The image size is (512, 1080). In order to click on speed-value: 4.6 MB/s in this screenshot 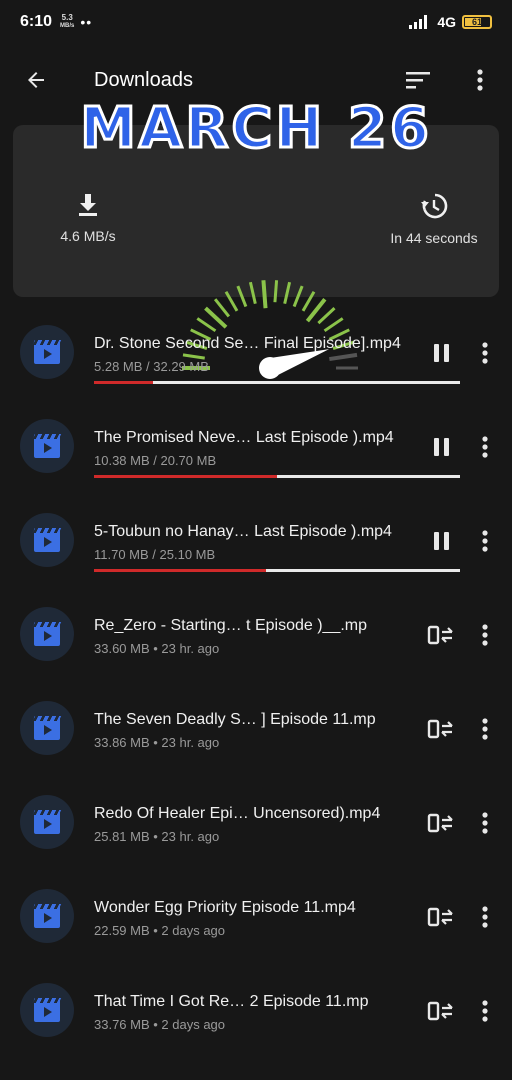, I will do `click(88, 236)`.